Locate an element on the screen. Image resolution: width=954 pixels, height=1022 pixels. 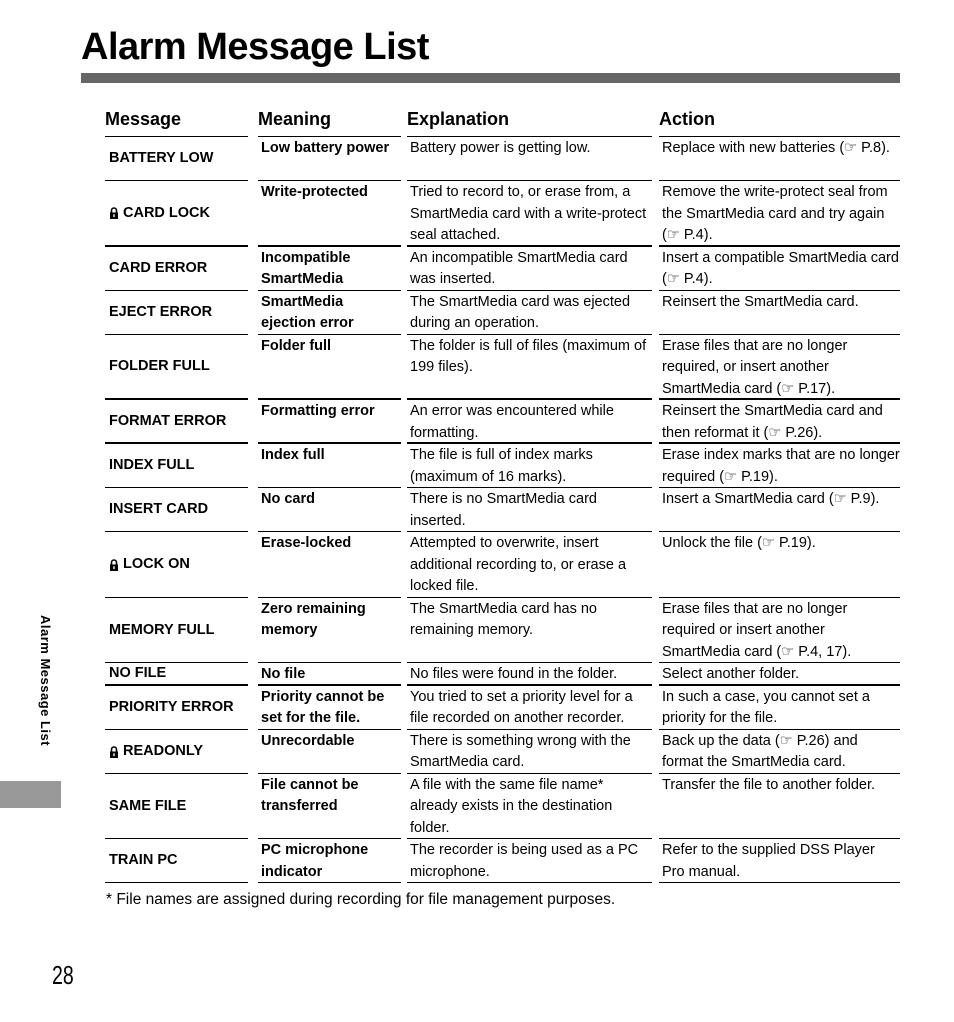
message-cell: CARD ERROR is located at coordinates (176, 269).